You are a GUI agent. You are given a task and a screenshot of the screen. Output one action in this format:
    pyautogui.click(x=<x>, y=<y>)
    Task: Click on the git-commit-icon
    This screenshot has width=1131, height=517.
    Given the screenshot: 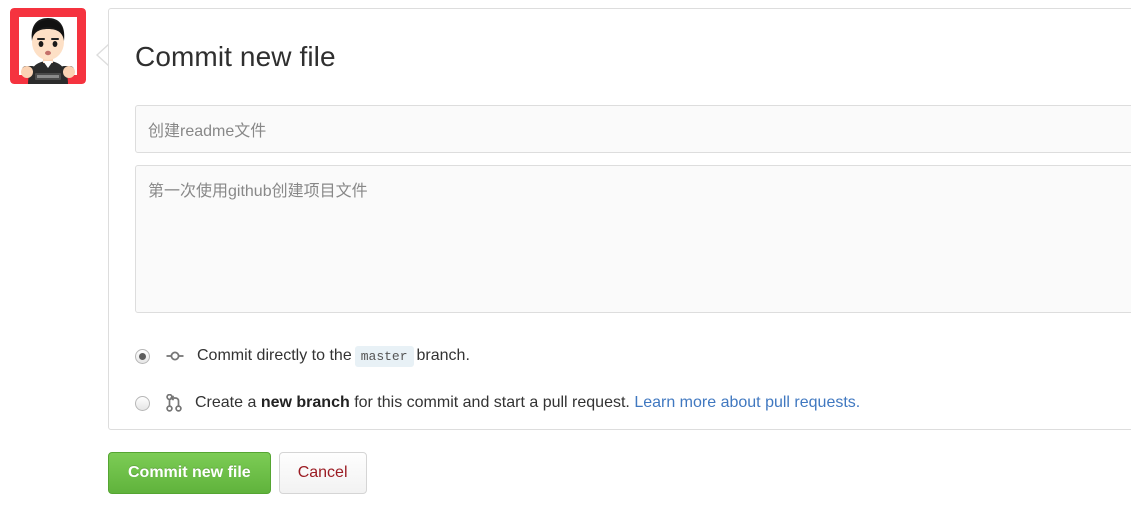 What is the action you would take?
    pyautogui.click(x=175, y=356)
    